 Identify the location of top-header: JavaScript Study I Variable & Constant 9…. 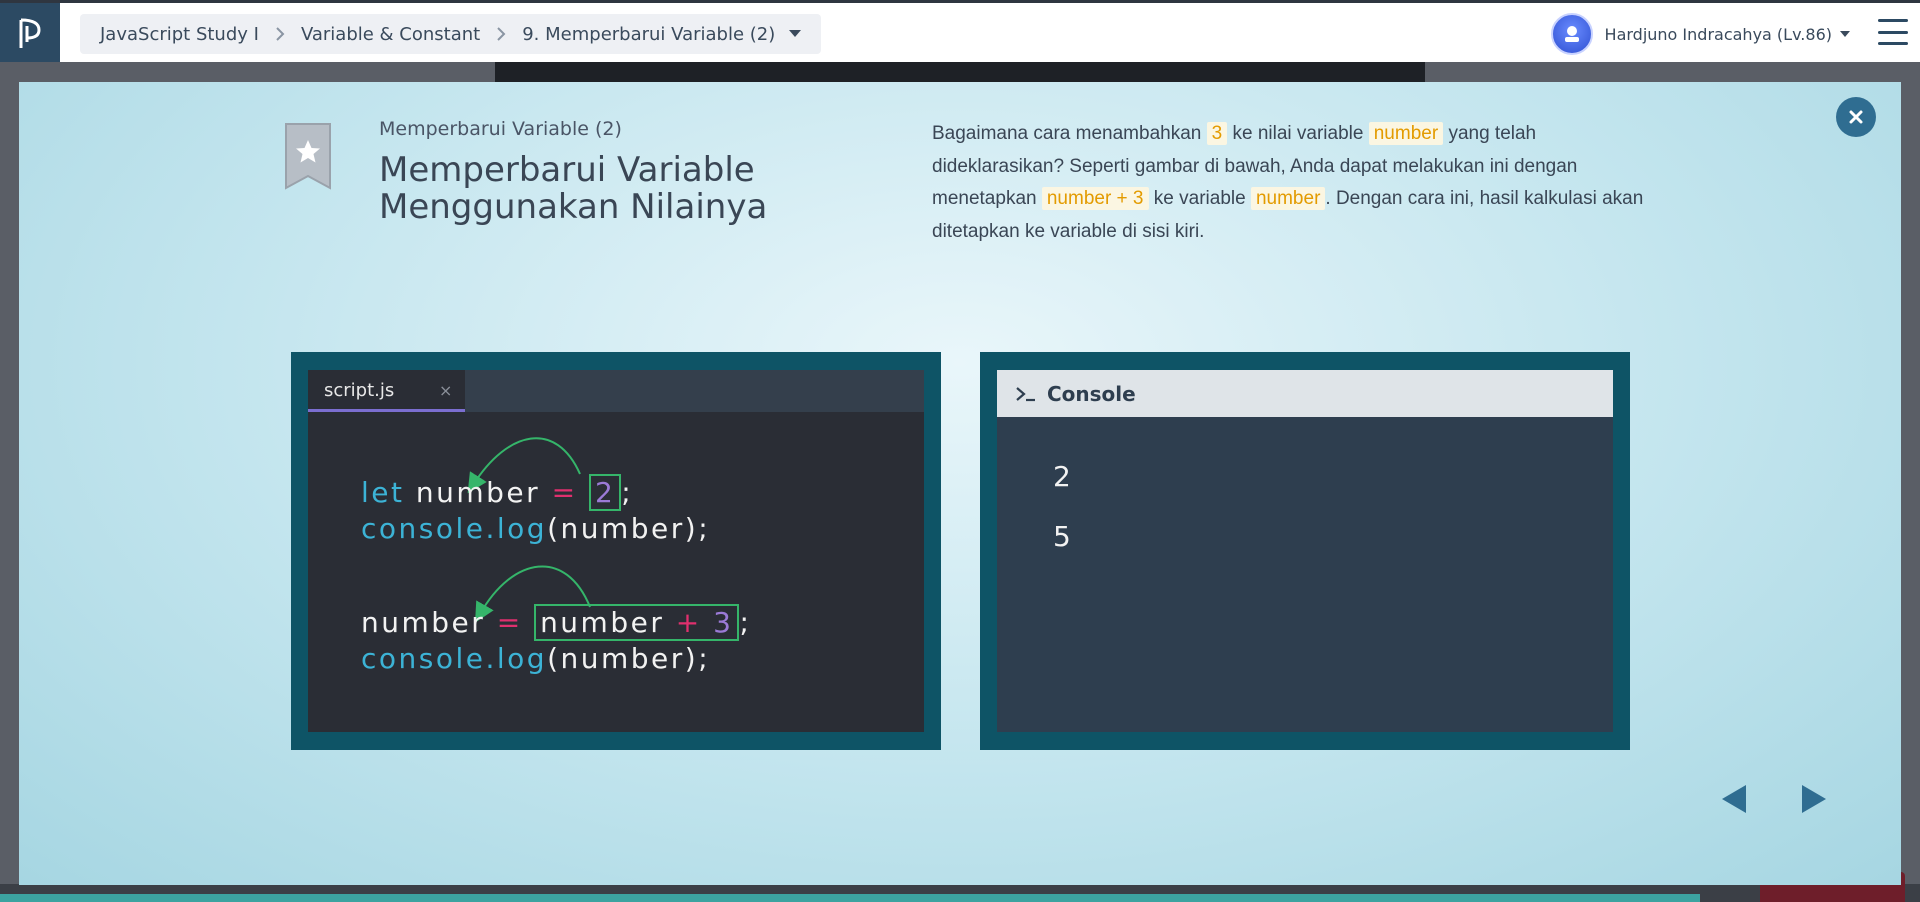
(960, 31).